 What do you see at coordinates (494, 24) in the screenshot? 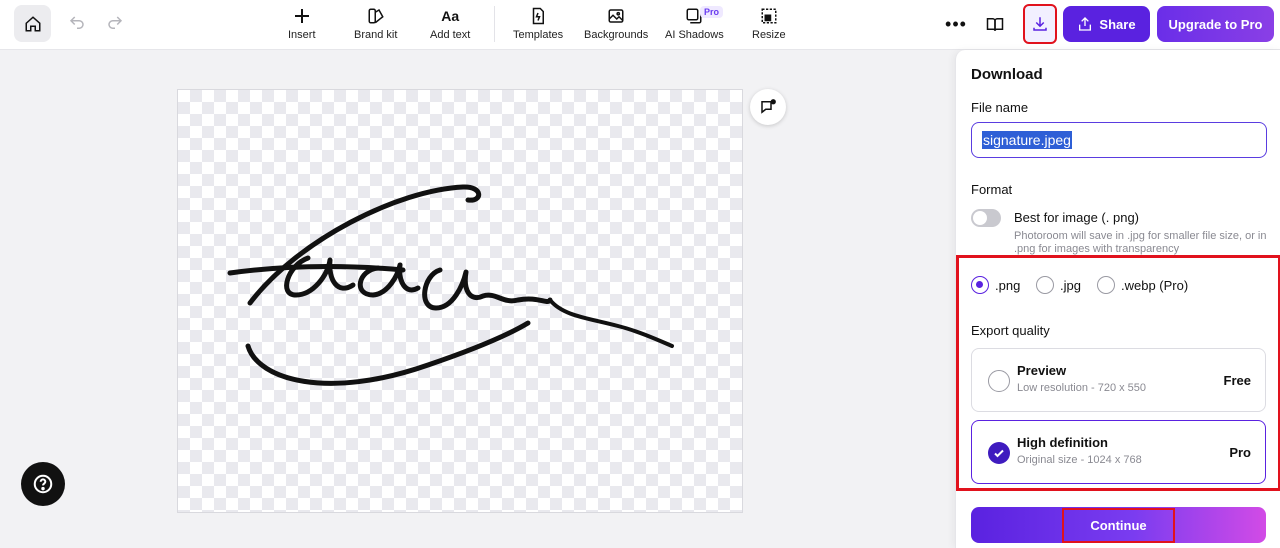
I see `toolbar-divider` at bounding box center [494, 24].